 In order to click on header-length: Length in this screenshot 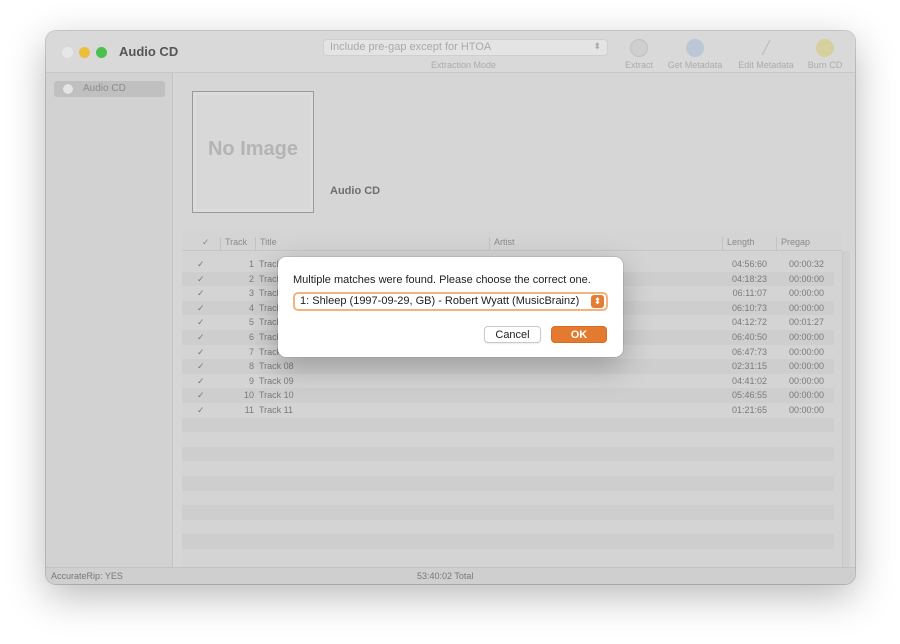, I will do `click(738, 244)`.